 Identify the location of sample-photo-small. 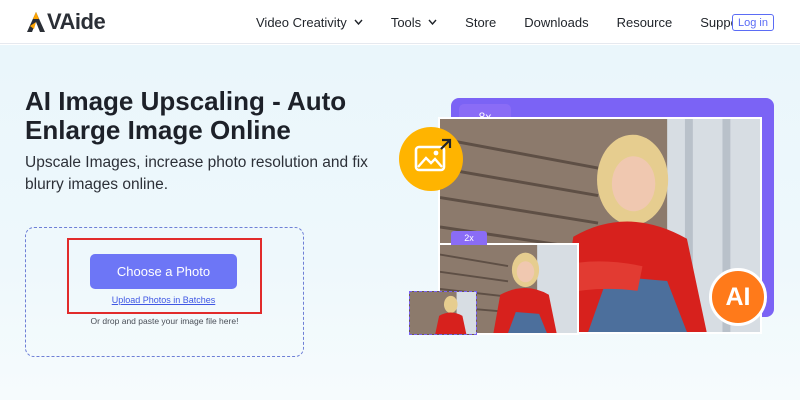
(443, 313).